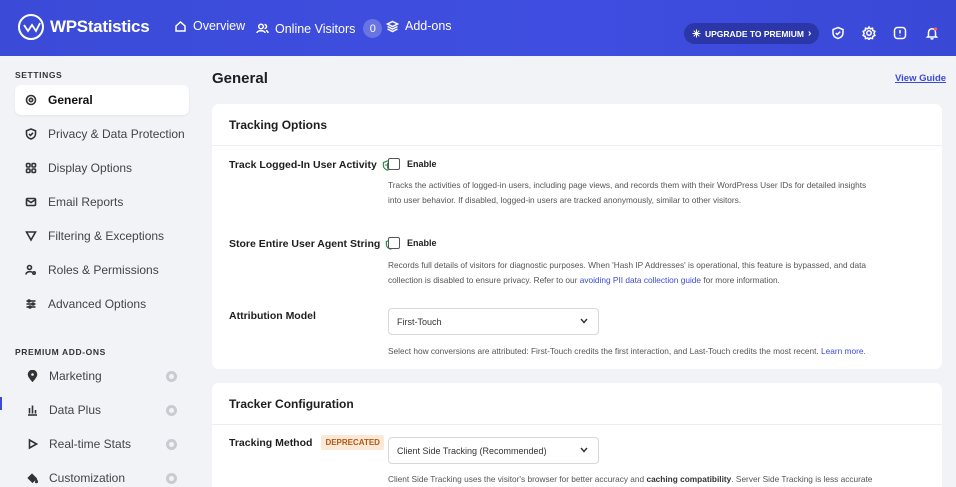 This screenshot has width=956, height=487. I want to click on home-icon, so click(180, 26).